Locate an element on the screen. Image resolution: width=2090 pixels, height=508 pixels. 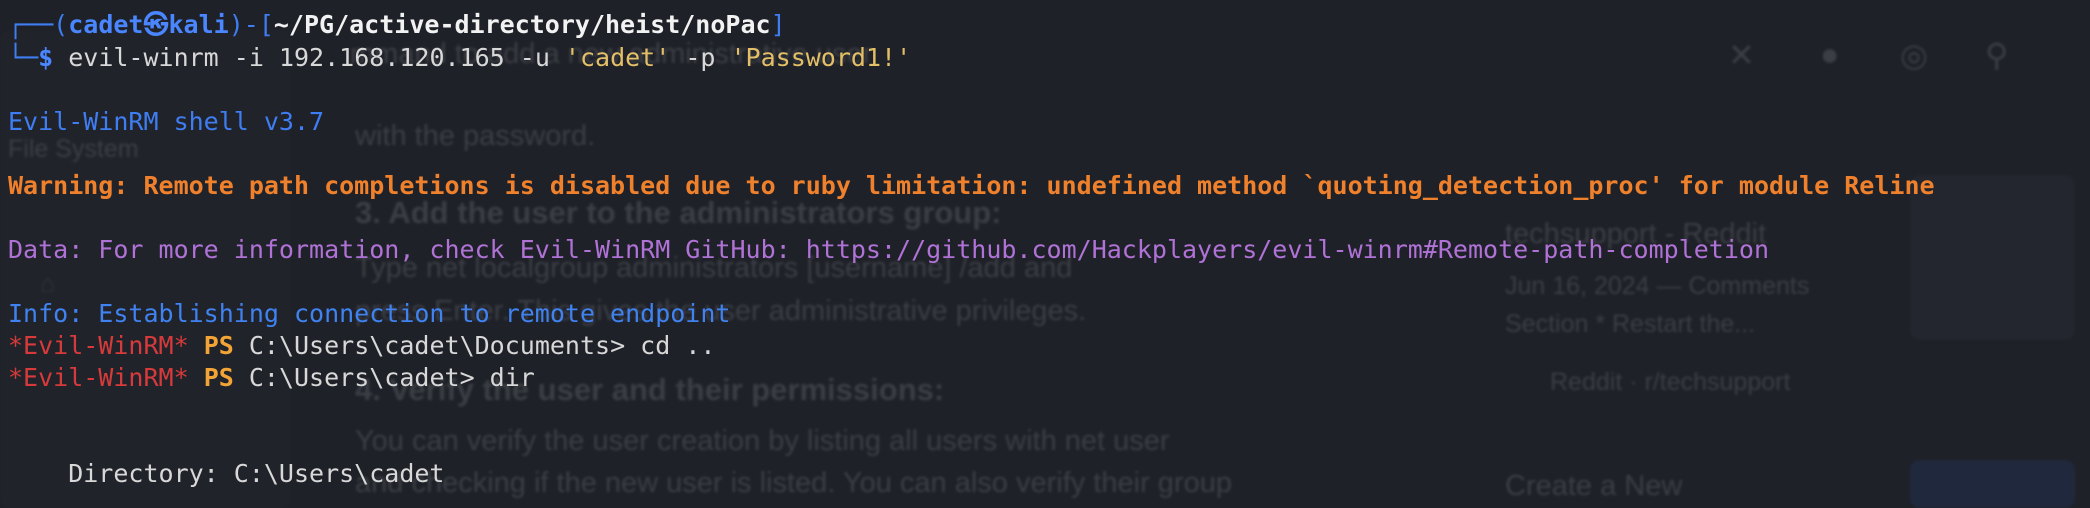
command-user-arg: 'cadet' is located at coordinates (617, 57).